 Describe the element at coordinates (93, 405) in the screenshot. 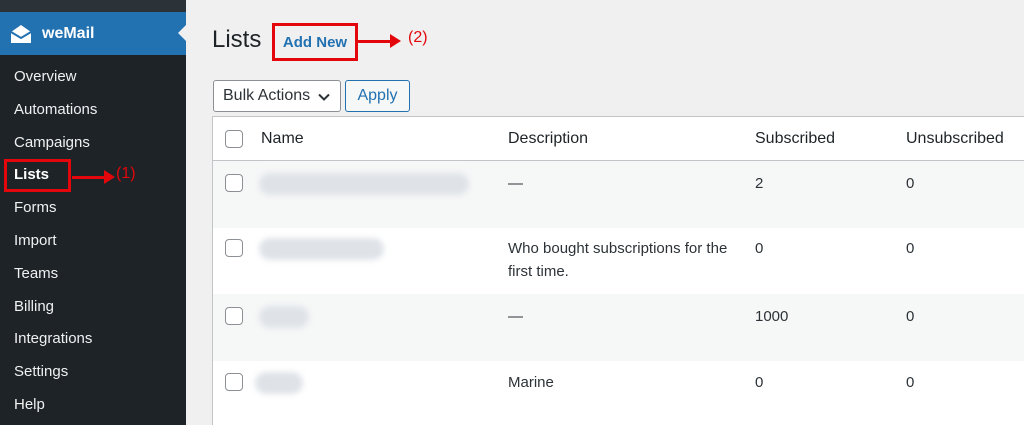

I see `sidebar-item-help: Help` at that location.